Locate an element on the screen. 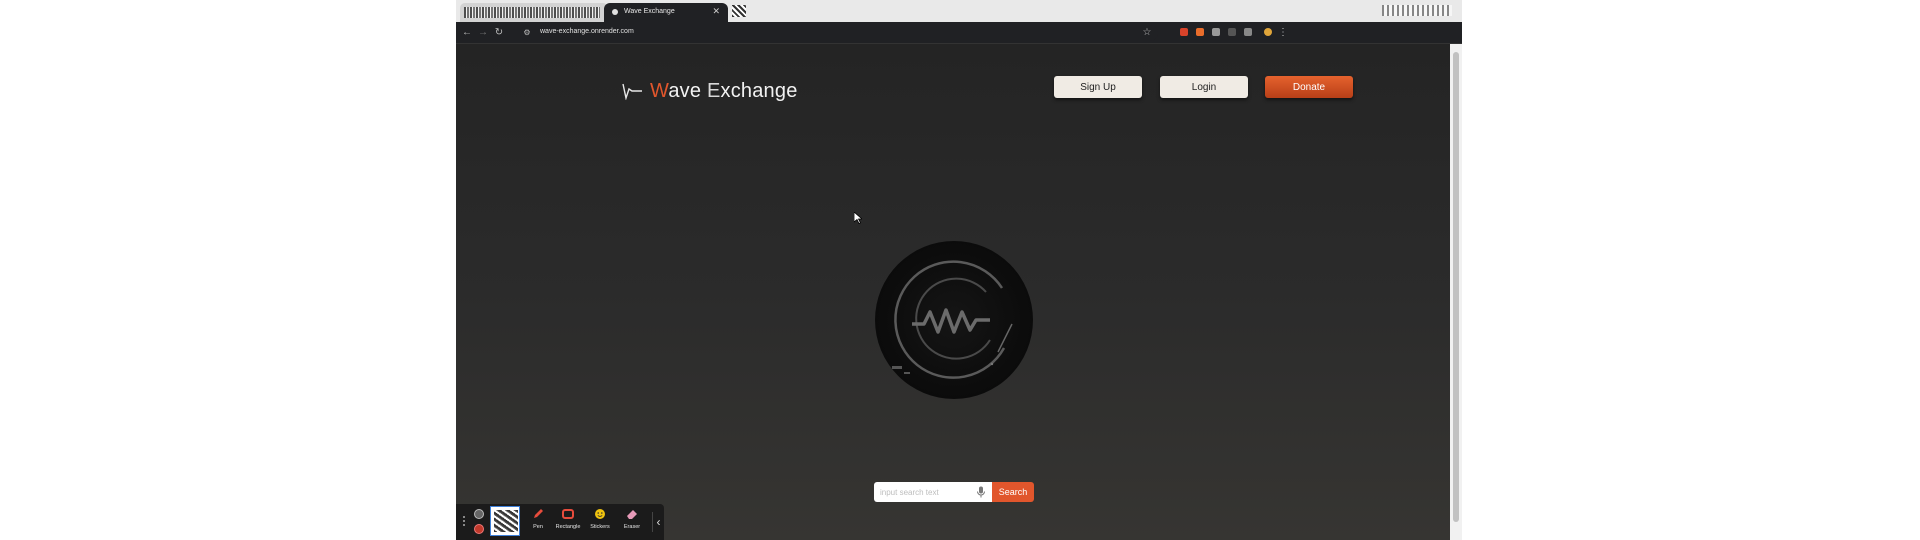  extensions-puzzle-icon is located at coordinates (1216, 32).